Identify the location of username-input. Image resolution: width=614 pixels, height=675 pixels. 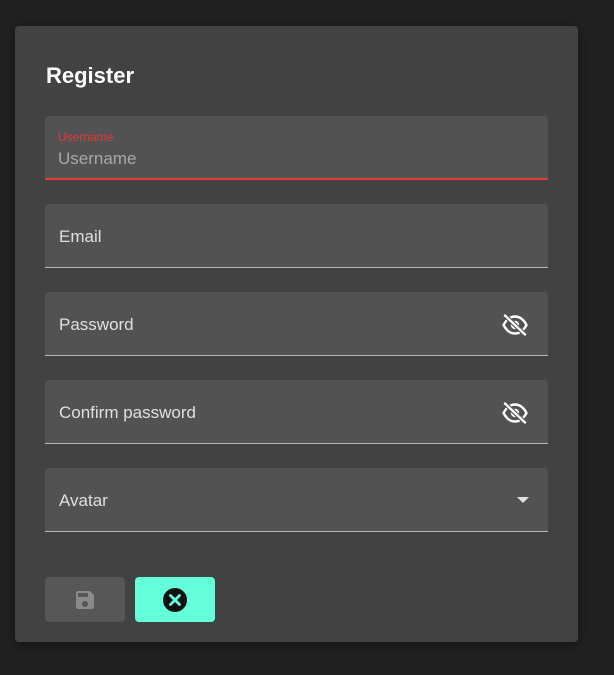
(288, 159).